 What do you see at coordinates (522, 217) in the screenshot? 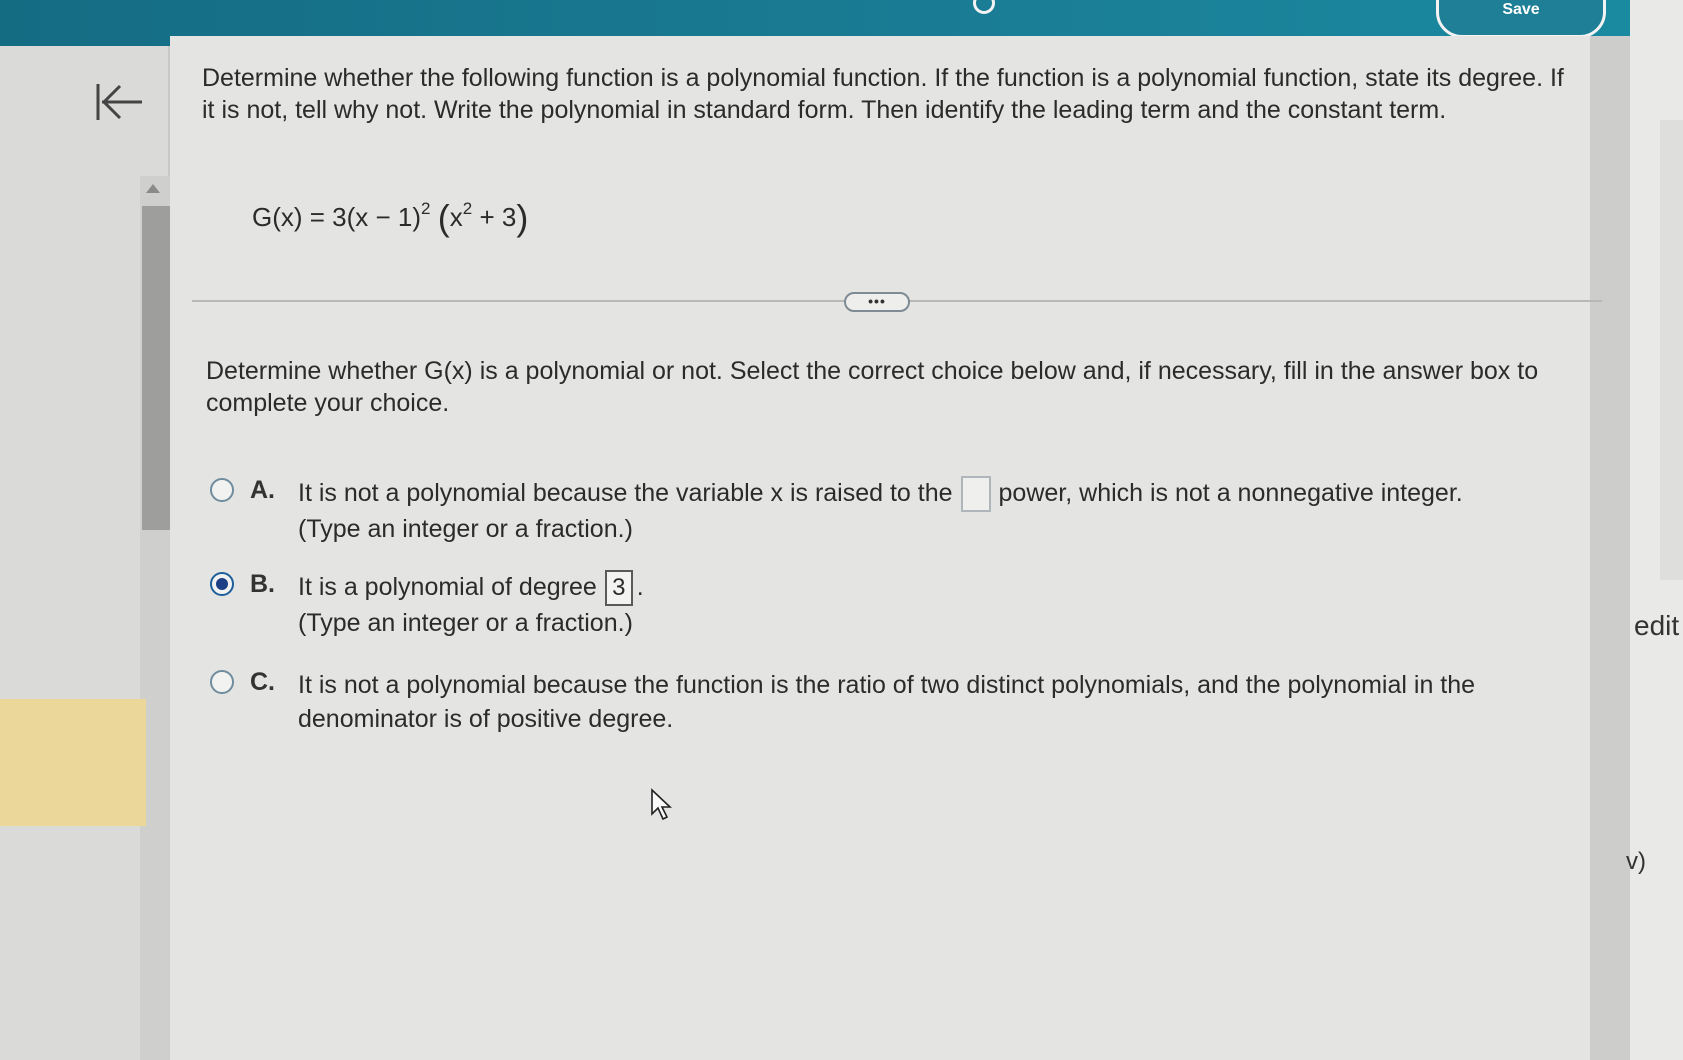
I see `close-paren: )` at bounding box center [522, 217].